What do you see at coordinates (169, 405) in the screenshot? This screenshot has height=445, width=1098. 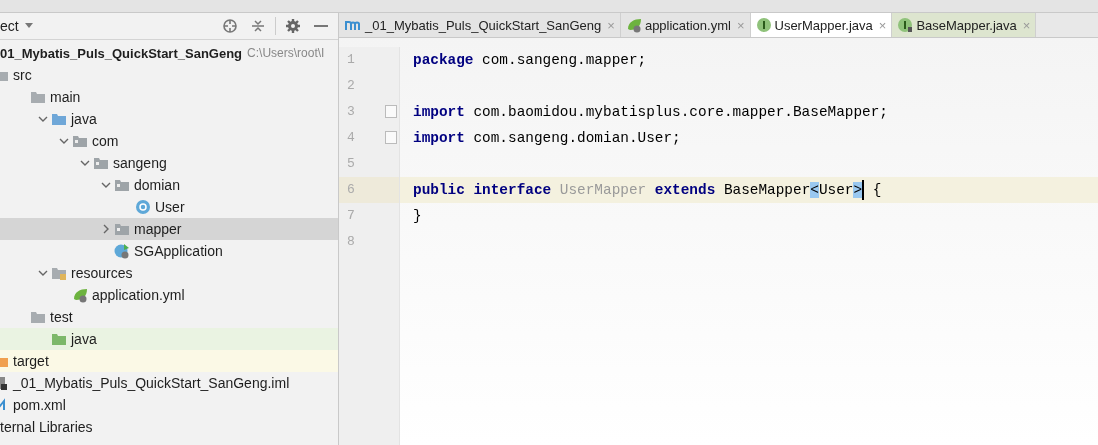 I see `tree-row: pom.xml` at bounding box center [169, 405].